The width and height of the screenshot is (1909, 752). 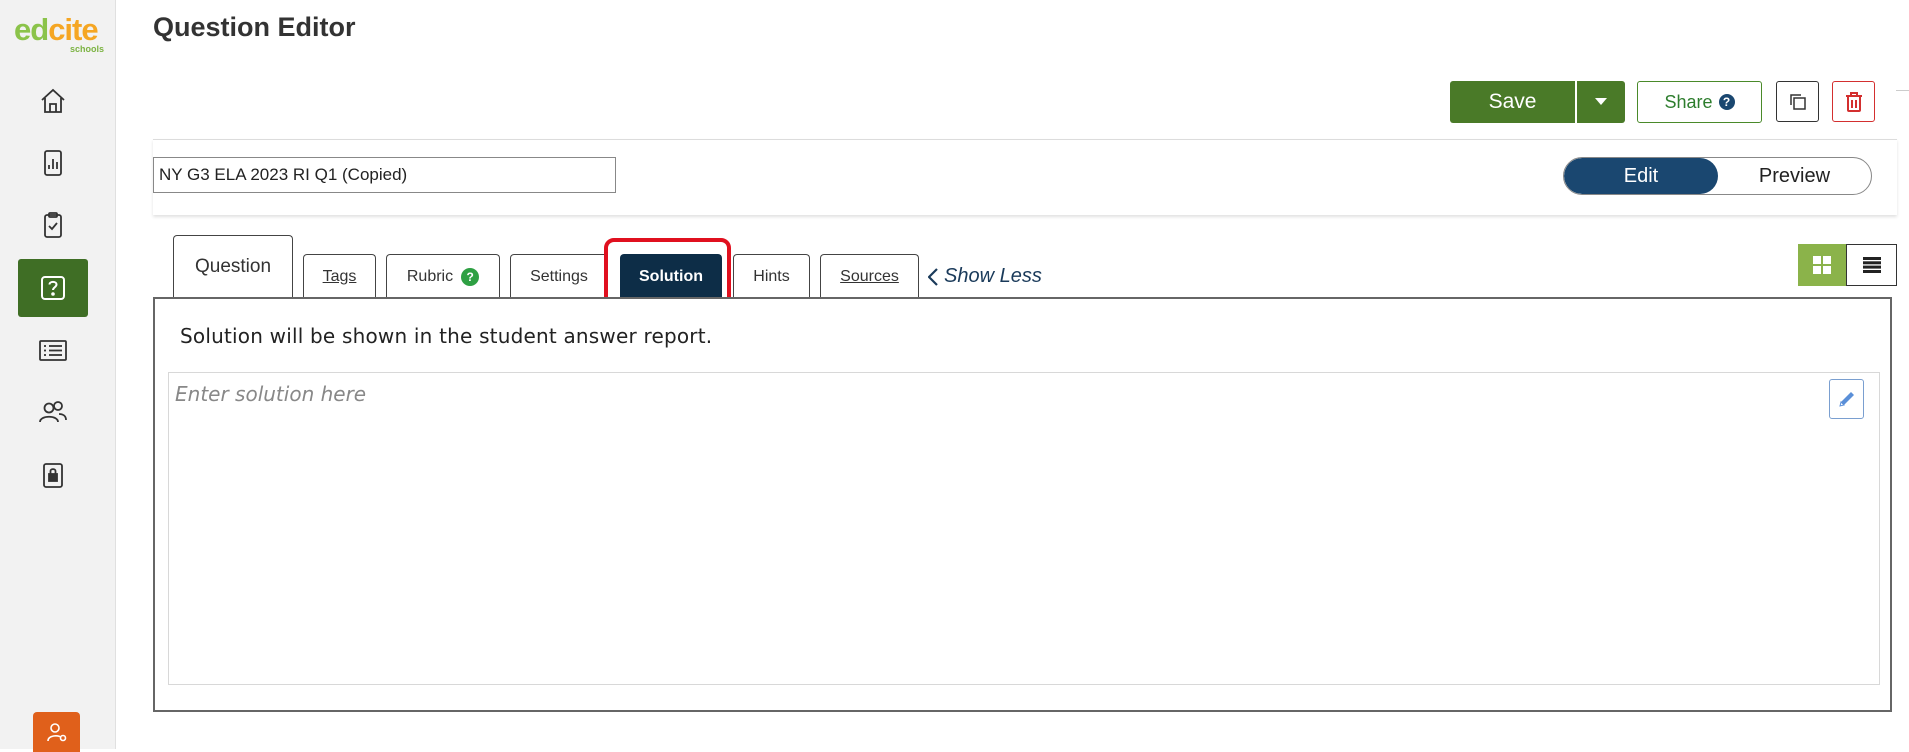 I want to click on edcite-logo: edcite schools, so click(x=59, y=36).